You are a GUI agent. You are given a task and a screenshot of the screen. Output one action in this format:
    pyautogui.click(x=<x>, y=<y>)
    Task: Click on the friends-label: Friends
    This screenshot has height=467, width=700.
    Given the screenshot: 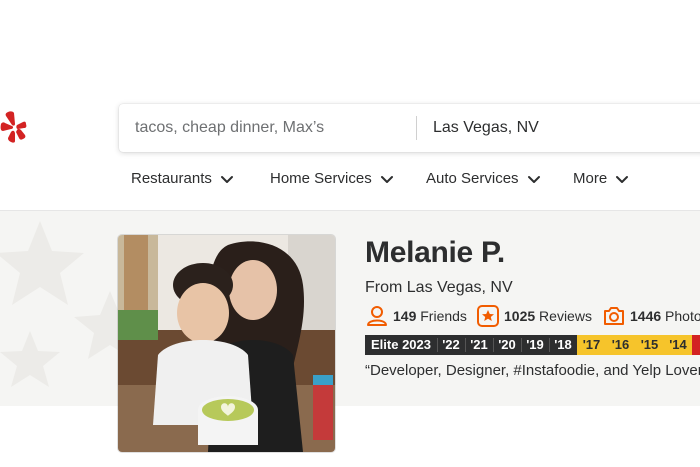 What is the action you would take?
    pyautogui.click(x=443, y=316)
    